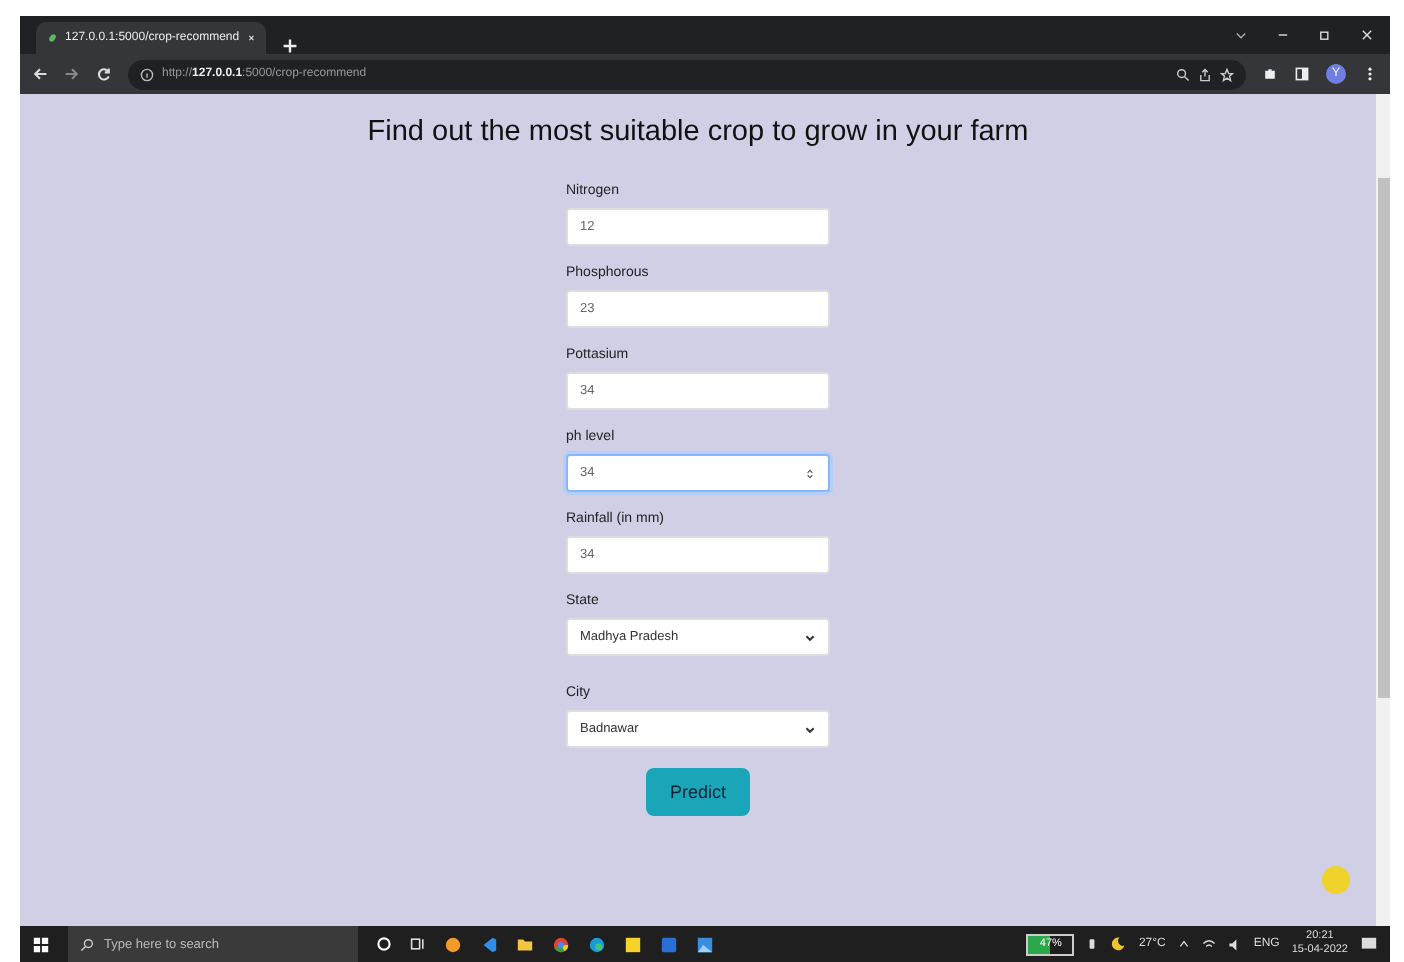 Image resolution: width=1404 pixels, height=962 pixels. Describe the element at coordinates (384, 944) in the screenshot. I see `cortana-icon` at that location.